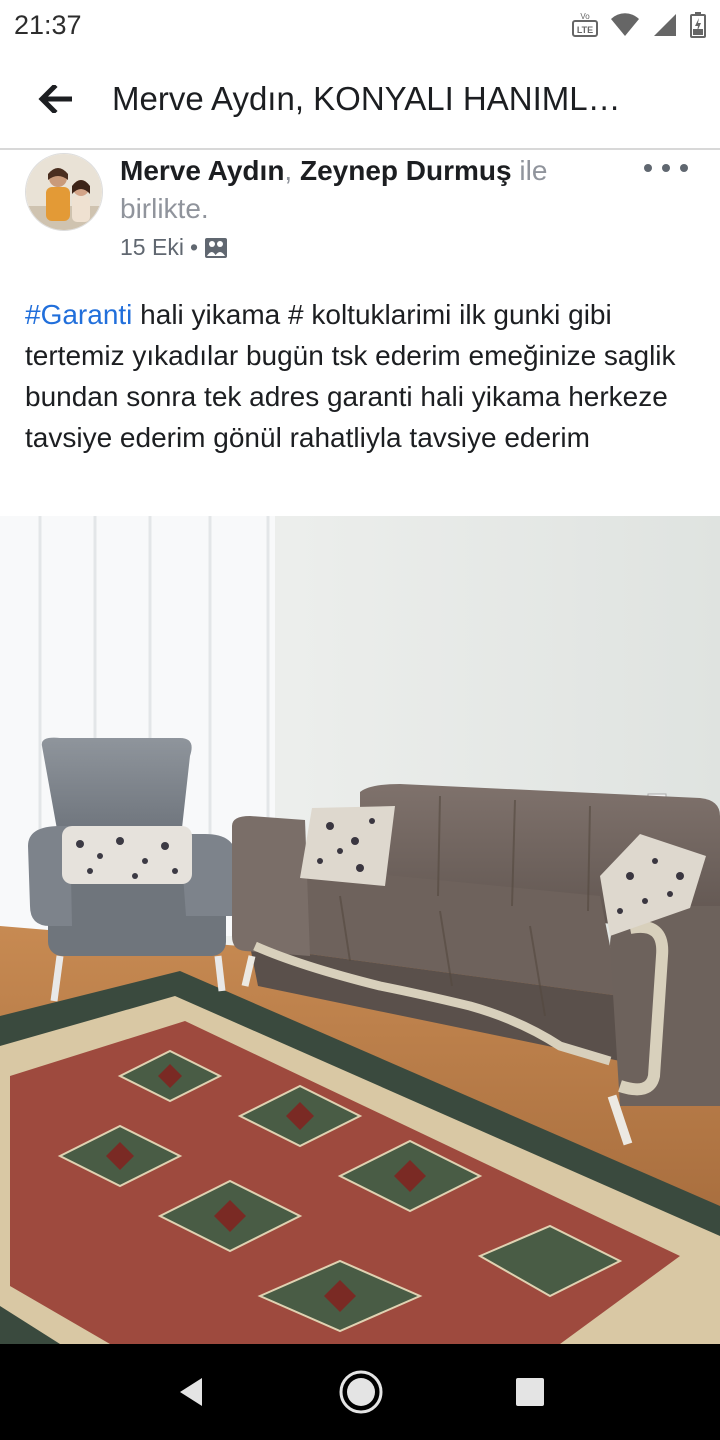 The image size is (720, 1440). I want to click on photo-album-icon, so click(216, 247).